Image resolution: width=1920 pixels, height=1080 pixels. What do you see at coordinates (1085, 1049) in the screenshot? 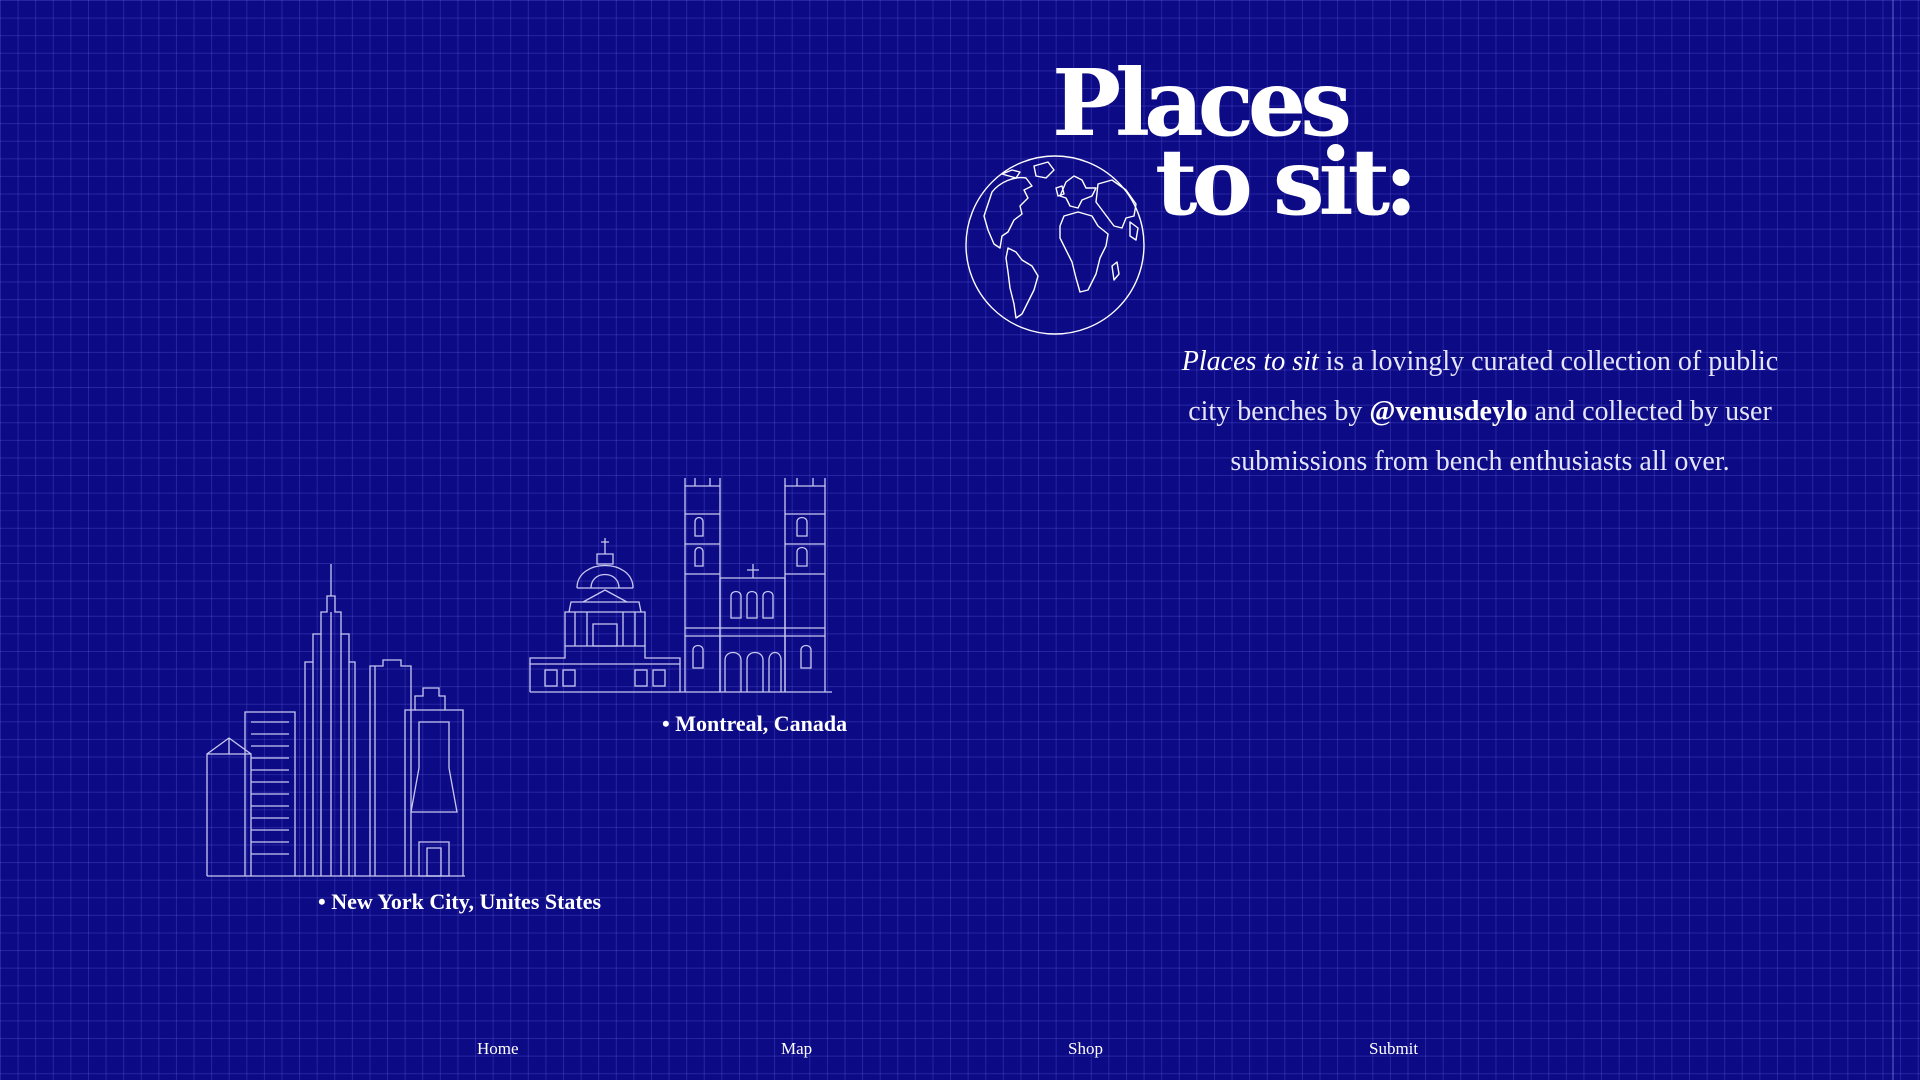
I see `nav-shop-link: Shop` at bounding box center [1085, 1049].